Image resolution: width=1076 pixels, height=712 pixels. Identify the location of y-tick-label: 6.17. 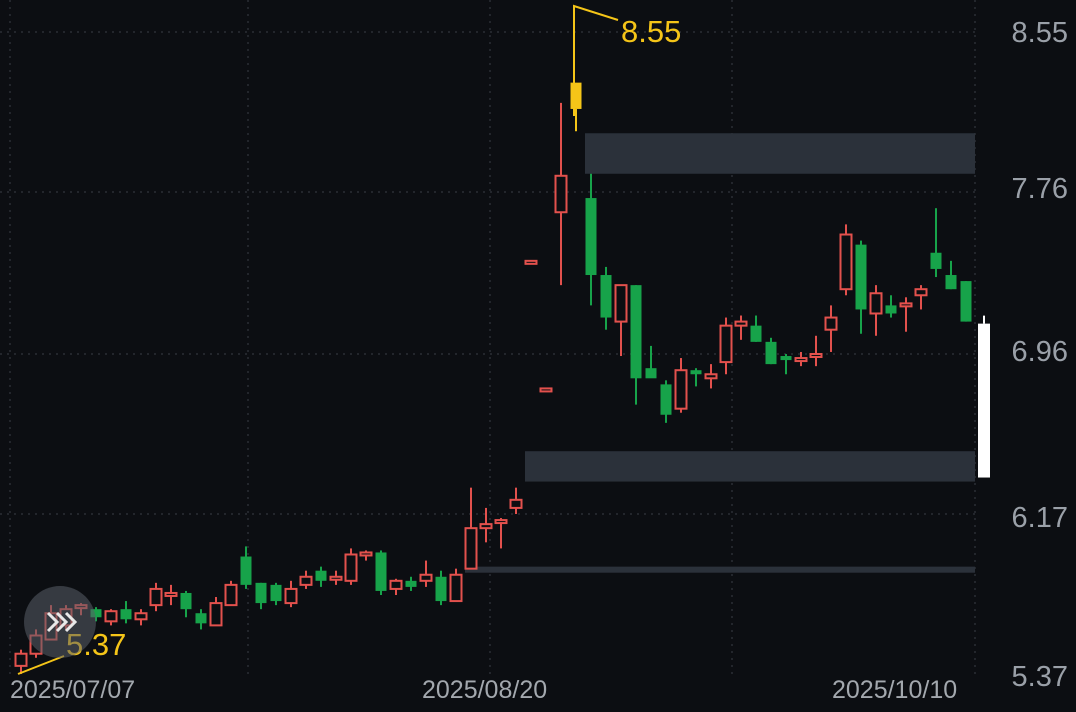
(1040, 518).